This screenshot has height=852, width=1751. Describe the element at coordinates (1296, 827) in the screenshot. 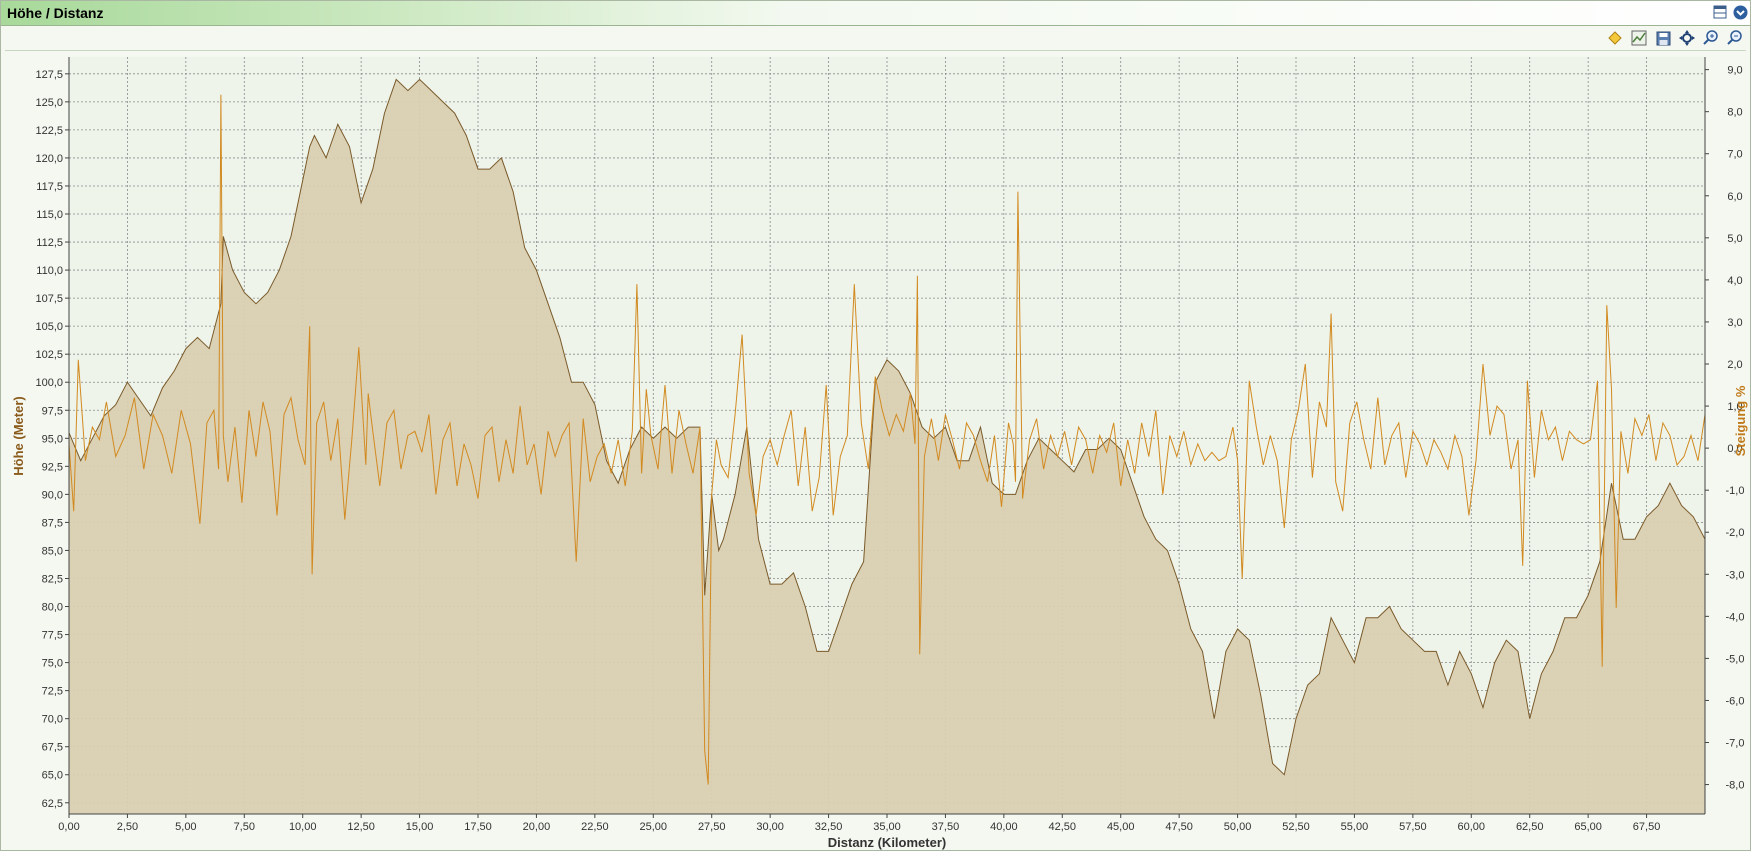

I see `x-tick-label: 52,50` at that location.